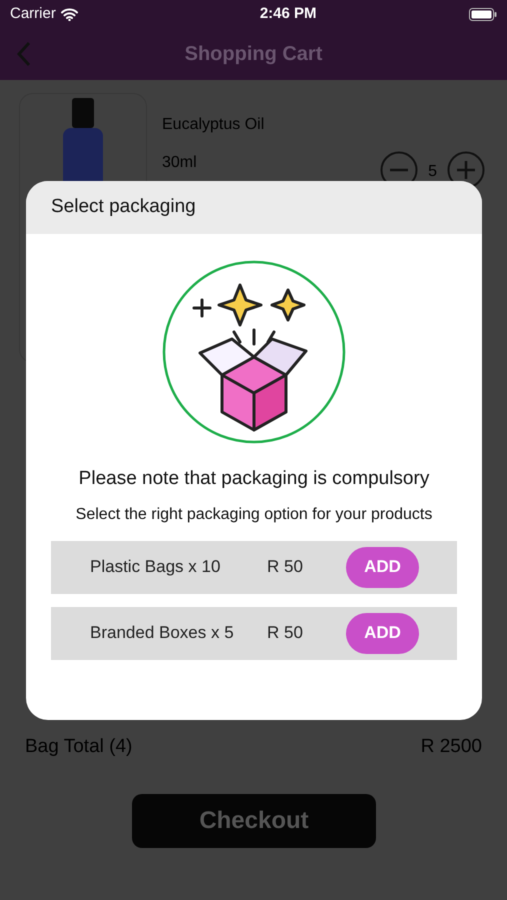 The image size is (507, 900). What do you see at coordinates (180, 163) in the screenshot?
I see `product-size: 30ml` at bounding box center [180, 163].